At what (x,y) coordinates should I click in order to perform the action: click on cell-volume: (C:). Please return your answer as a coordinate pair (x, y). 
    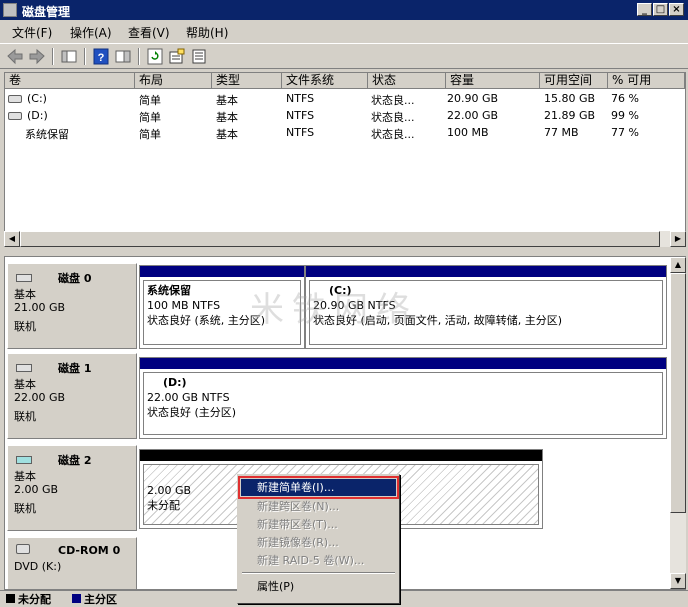
    Looking at the image, I should click on (37, 98).